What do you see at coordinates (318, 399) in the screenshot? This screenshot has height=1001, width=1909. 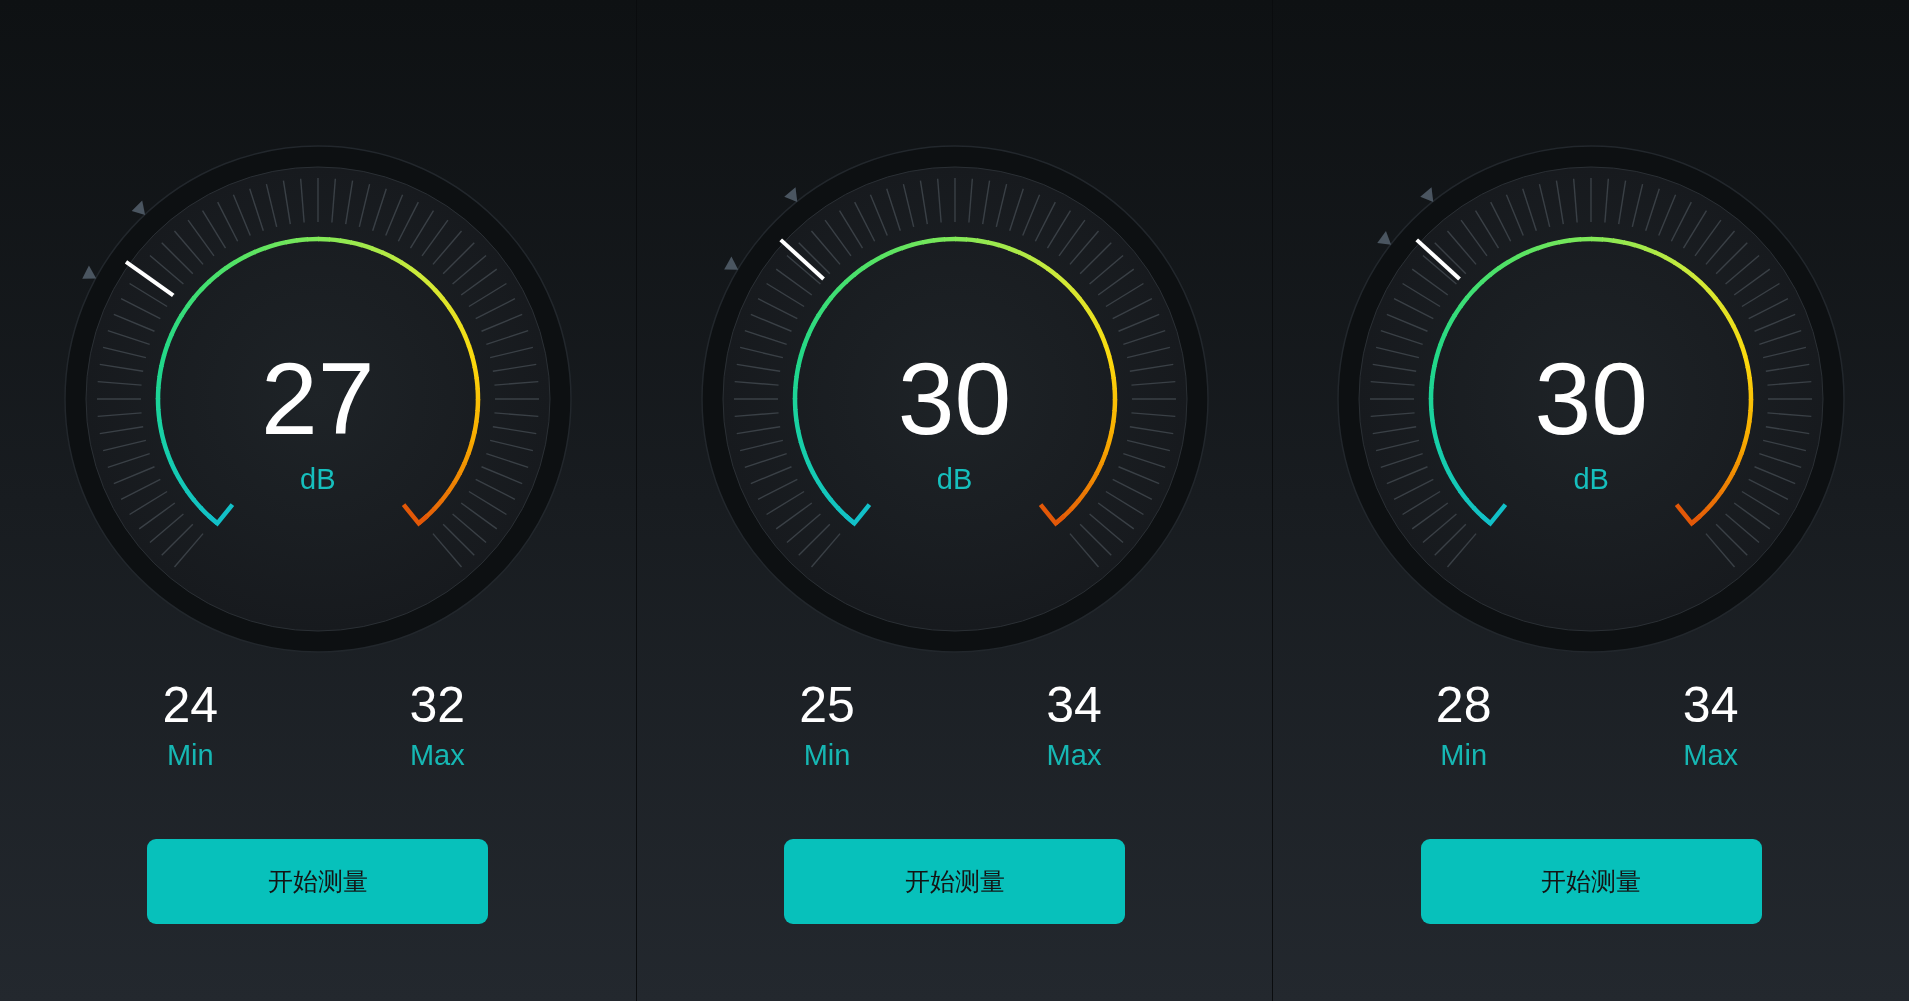 I see `reading-value: 27` at bounding box center [318, 399].